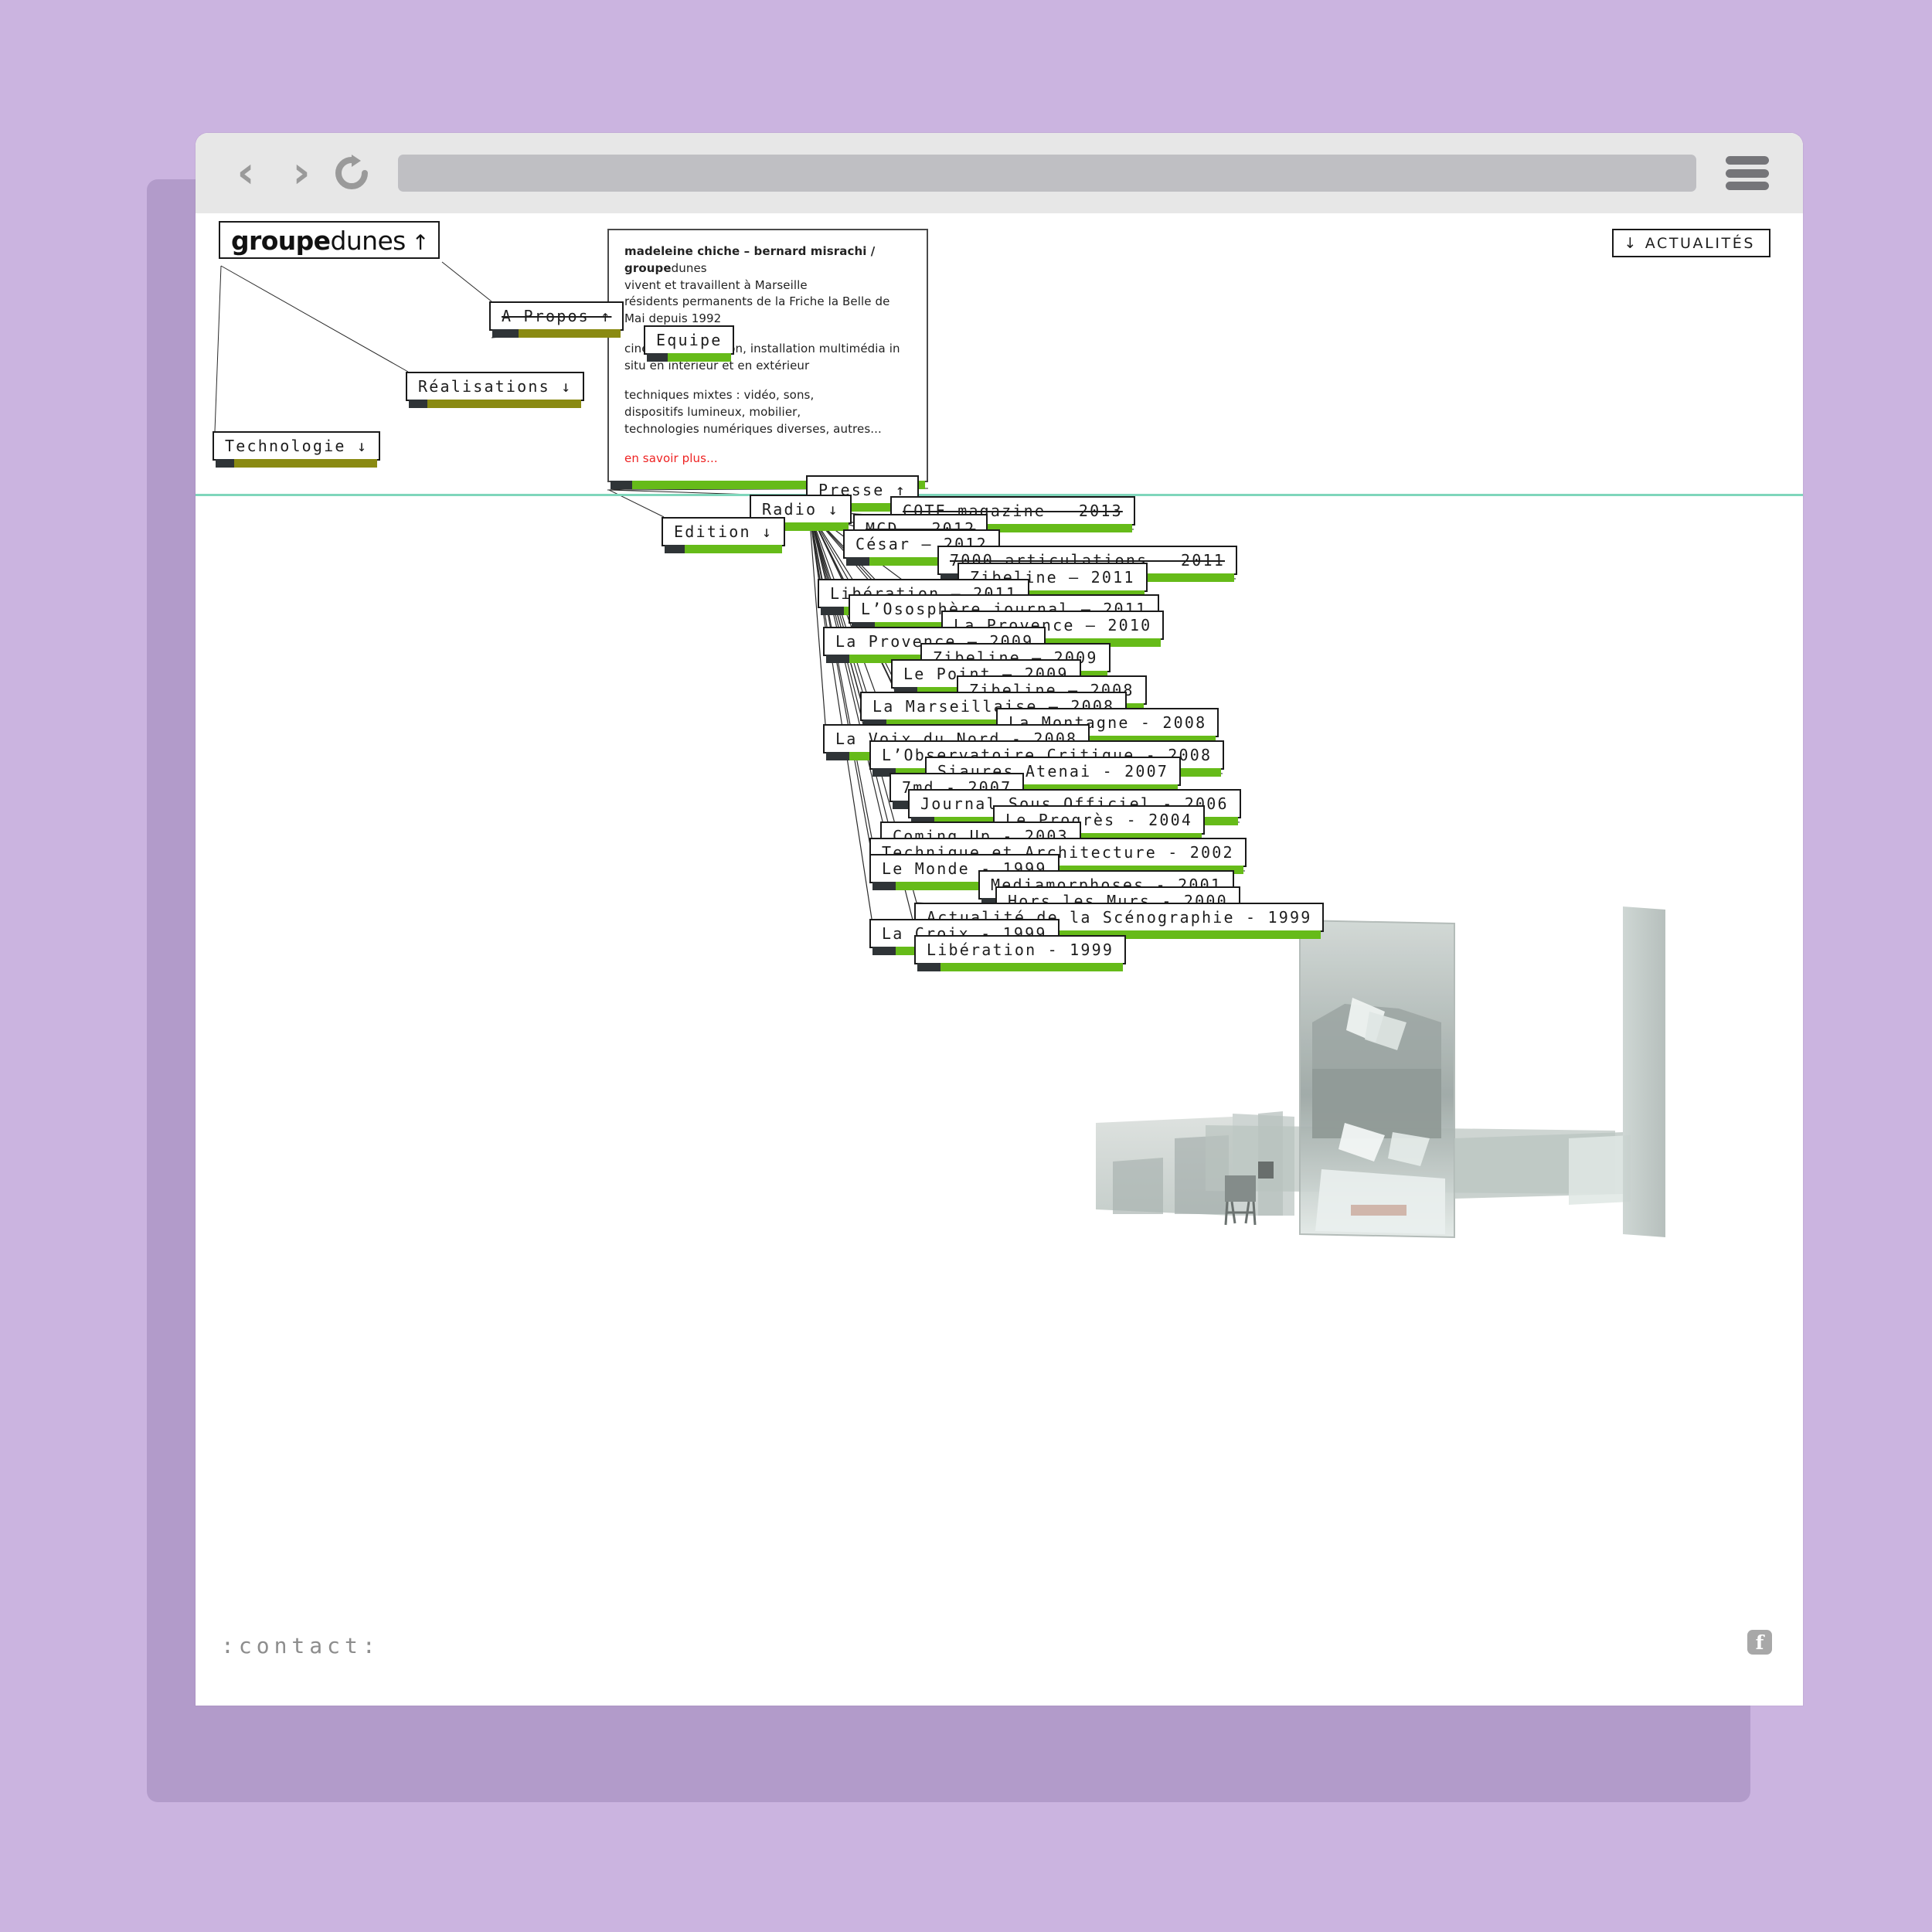 Image resolution: width=1932 pixels, height=1932 pixels. What do you see at coordinates (246, 173) in the screenshot?
I see `back-arrow-icon: ‹` at bounding box center [246, 173].